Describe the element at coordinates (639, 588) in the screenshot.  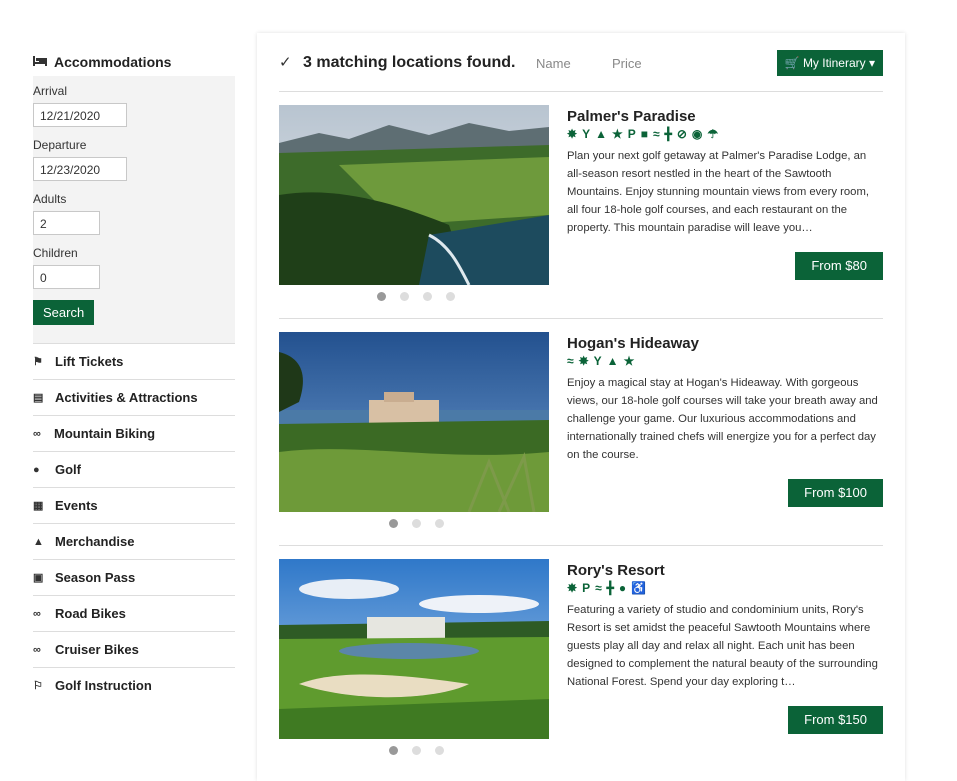
I see `accessible-icon: ♿` at that location.